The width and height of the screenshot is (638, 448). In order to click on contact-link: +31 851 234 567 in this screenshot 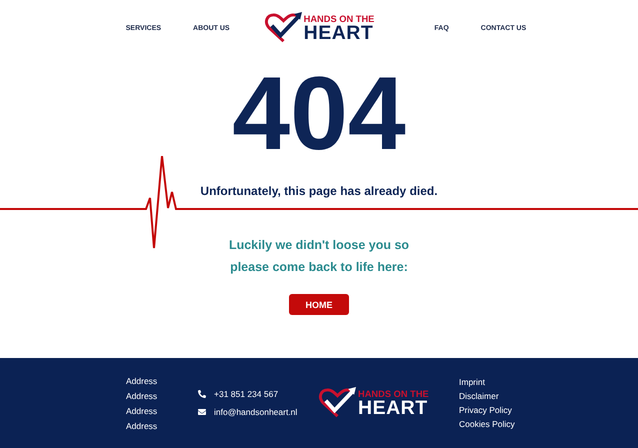, I will do `click(246, 394)`.